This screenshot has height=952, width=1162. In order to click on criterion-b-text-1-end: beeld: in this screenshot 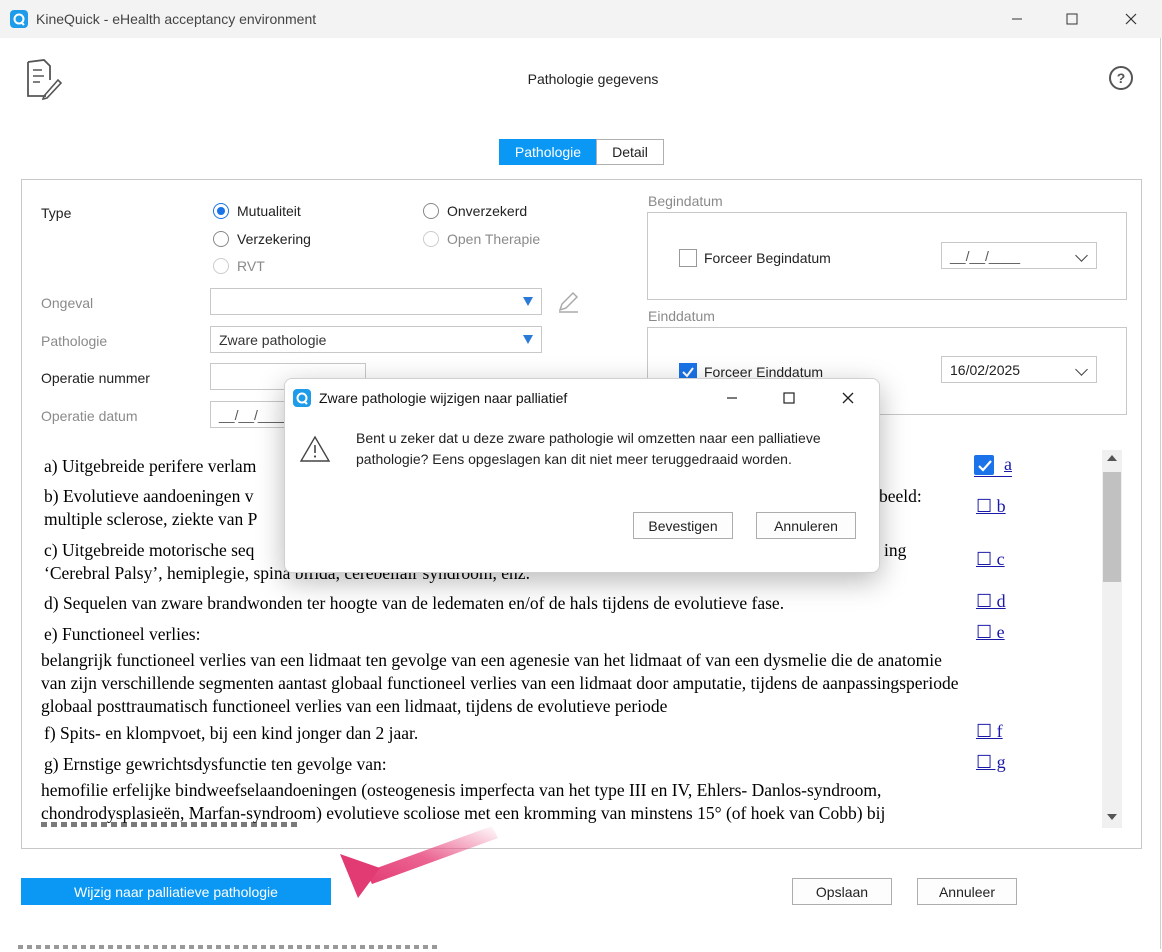, I will do `click(900, 496)`.